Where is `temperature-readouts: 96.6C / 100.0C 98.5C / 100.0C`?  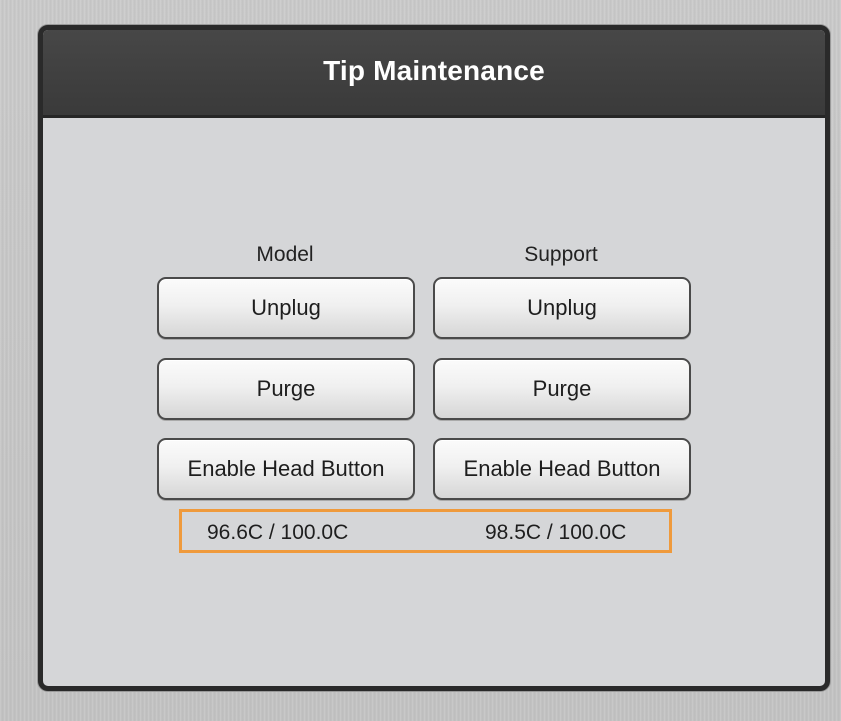
temperature-readouts: 96.6C / 100.0C 98.5C / 100.0C is located at coordinates (425, 531).